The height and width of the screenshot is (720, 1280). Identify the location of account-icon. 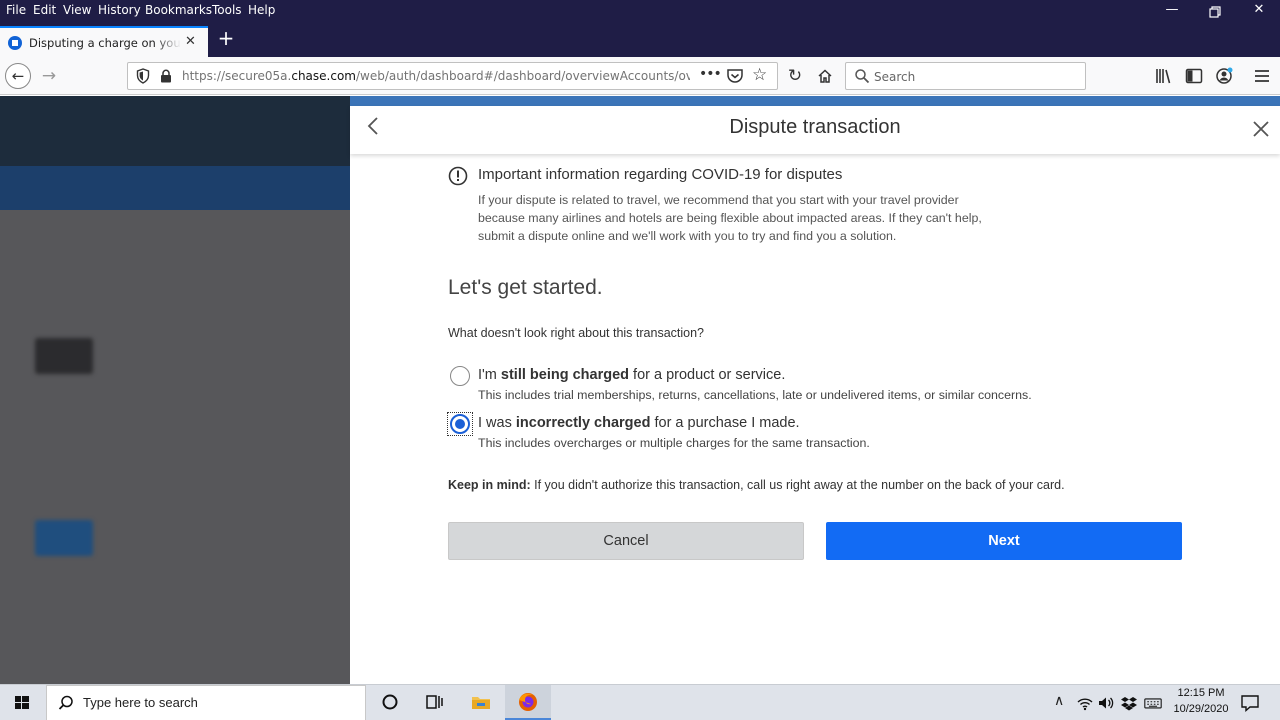
(1224, 76).